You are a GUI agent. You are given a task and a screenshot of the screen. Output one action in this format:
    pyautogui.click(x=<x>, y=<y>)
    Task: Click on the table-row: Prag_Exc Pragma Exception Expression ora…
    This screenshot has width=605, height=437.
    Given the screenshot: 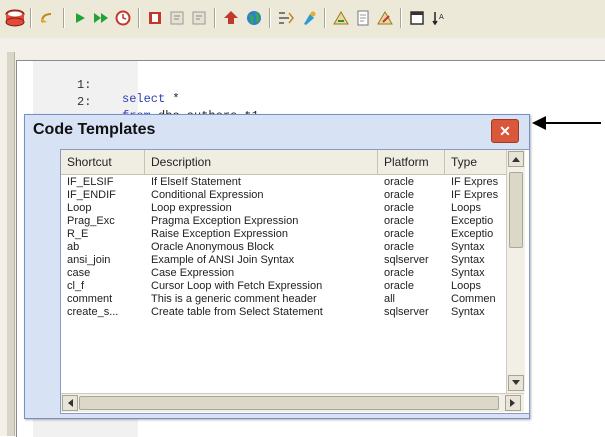 What is the action you would take?
    pyautogui.click(x=283, y=221)
    